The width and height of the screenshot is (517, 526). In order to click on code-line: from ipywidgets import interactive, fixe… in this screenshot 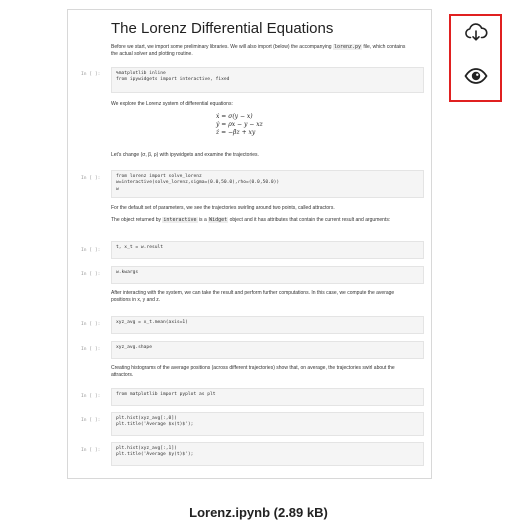, I will do `click(173, 80)`.